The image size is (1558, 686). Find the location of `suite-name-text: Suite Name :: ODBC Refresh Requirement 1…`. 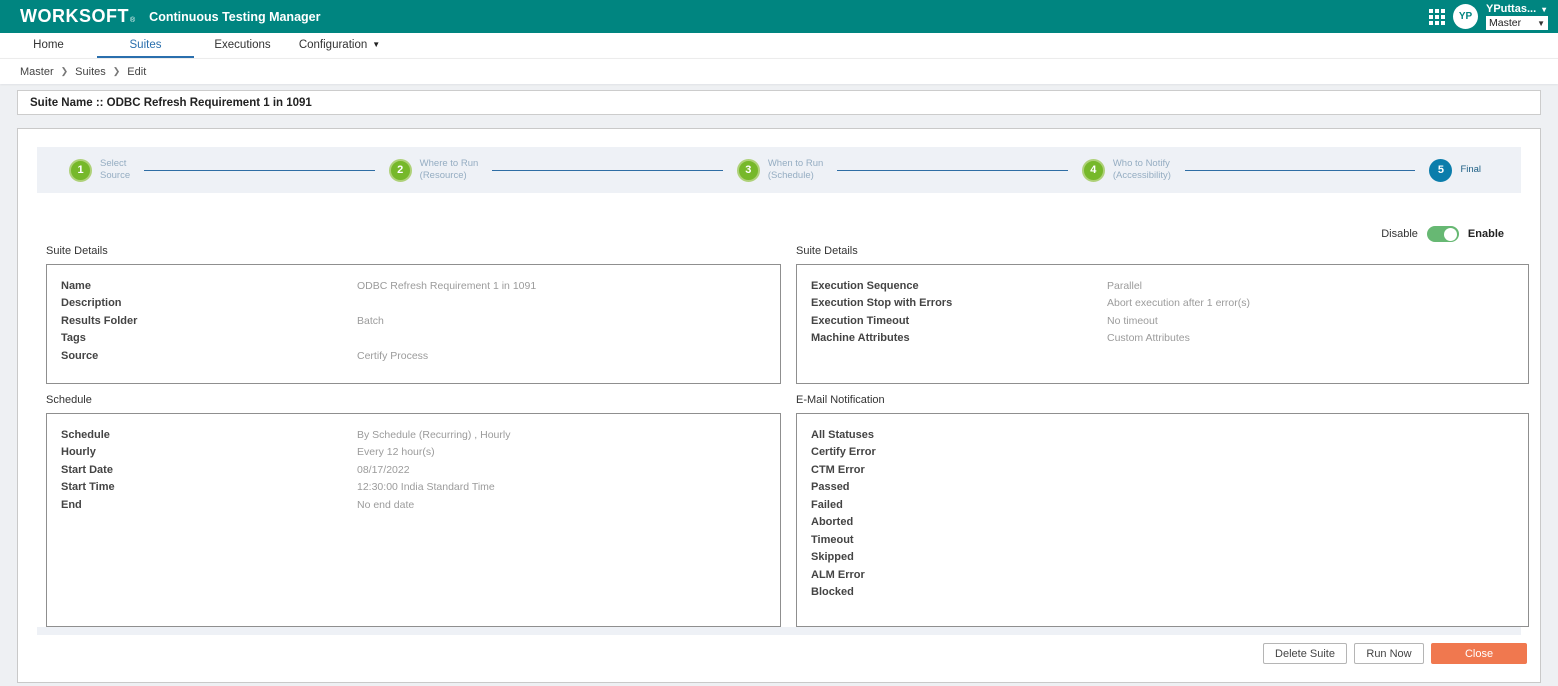

suite-name-text: Suite Name :: ODBC Refresh Requirement 1… is located at coordinates (171, 102).